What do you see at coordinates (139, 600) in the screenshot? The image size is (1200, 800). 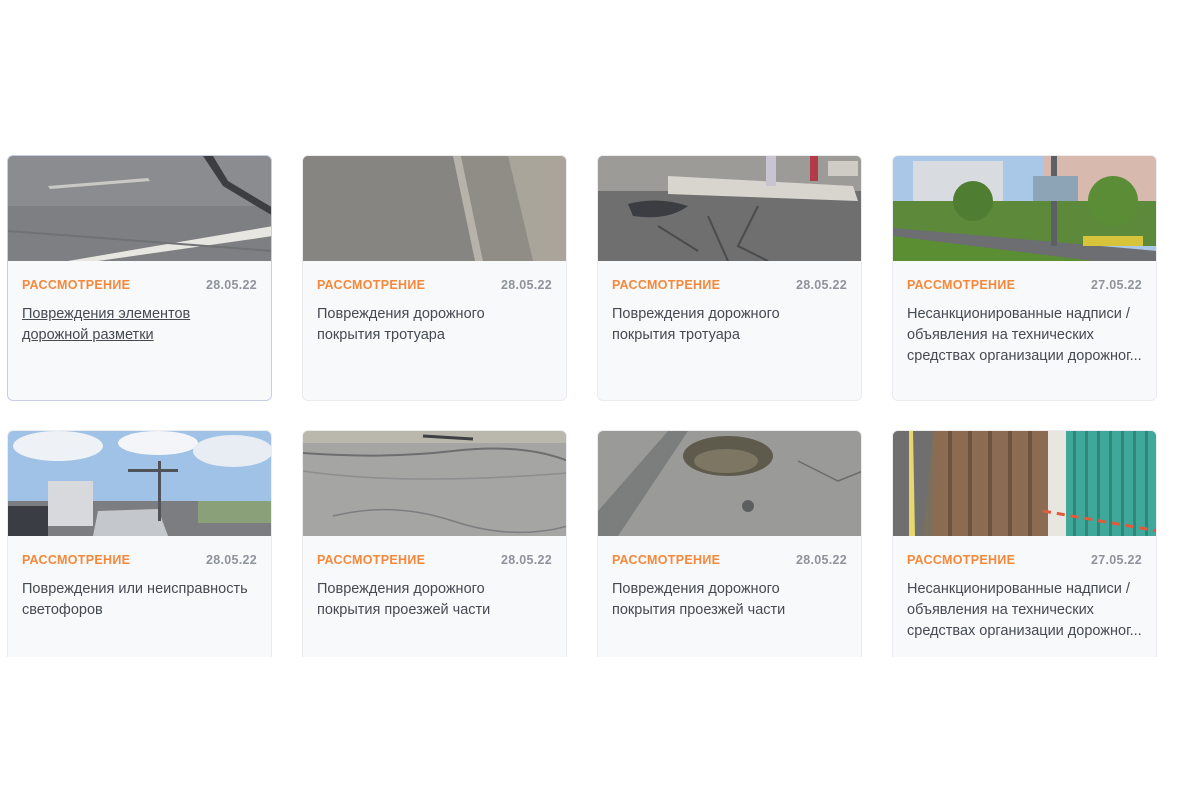 I see `report-title: Повреждения или неисправность светофоров` at bounding box center [139, 600].